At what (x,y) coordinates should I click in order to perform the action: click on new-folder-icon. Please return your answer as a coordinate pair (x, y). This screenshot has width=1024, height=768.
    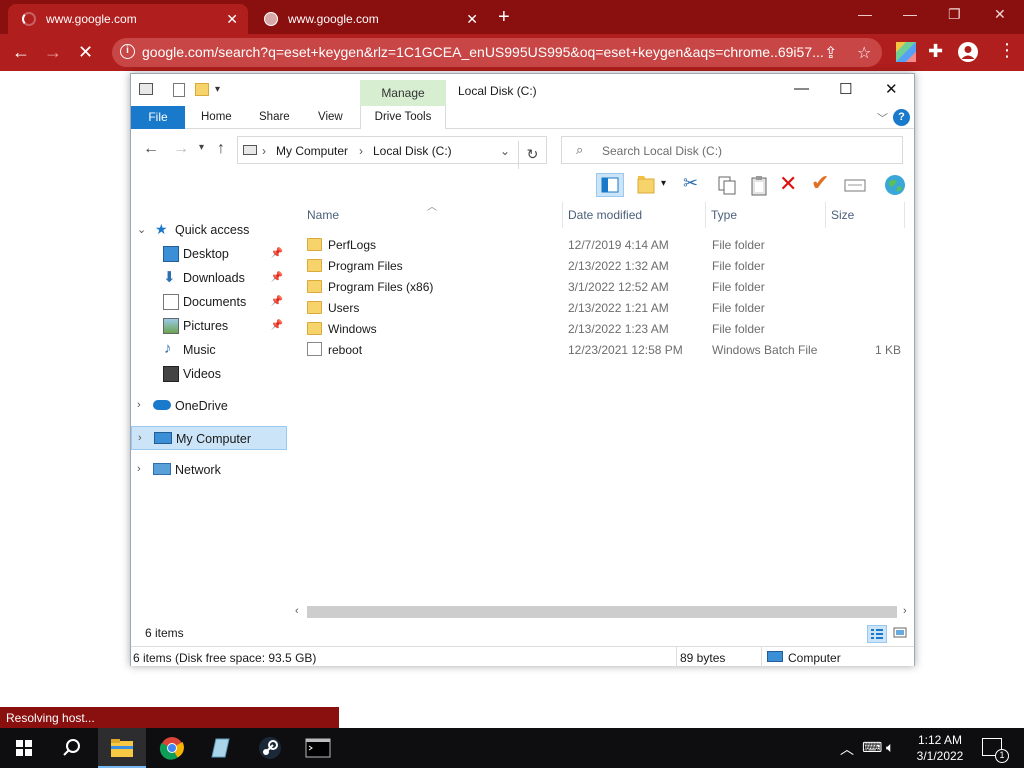
    Looking at the image, I should click on (202, 89).